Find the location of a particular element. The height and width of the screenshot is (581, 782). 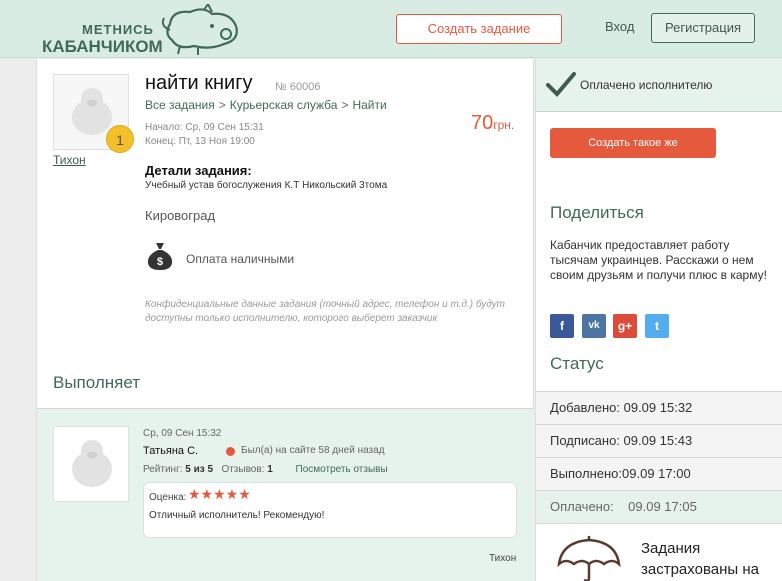

task-start-date: Начало: Ср, 09 Сен 15:31 is located at coordinates (204, 127).